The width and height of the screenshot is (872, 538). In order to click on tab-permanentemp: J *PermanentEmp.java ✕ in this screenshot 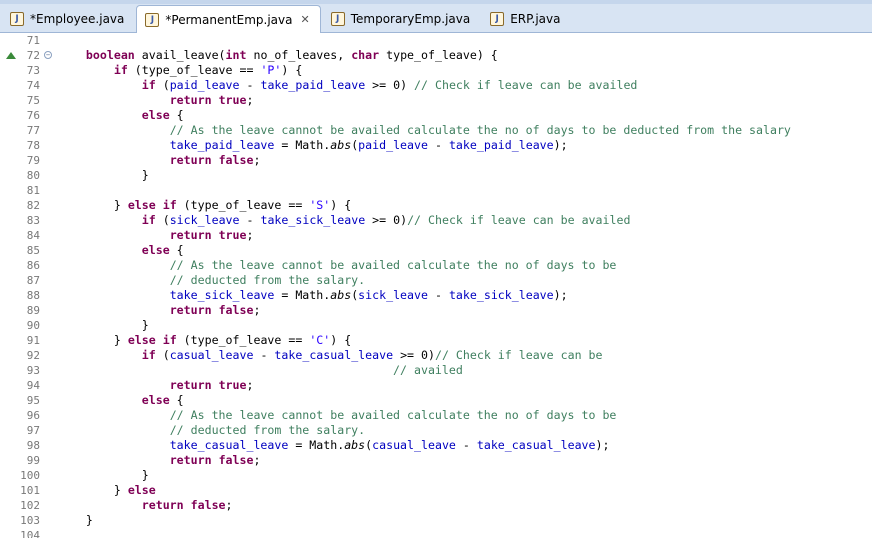, I will do `click(228, 19)`.